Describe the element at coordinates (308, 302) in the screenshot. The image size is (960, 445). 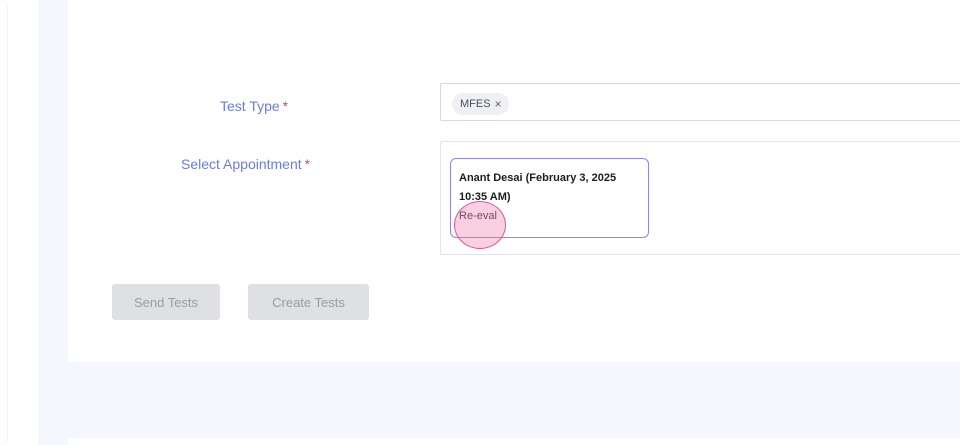
I see `create-tests-button: Create Tests` at that location.